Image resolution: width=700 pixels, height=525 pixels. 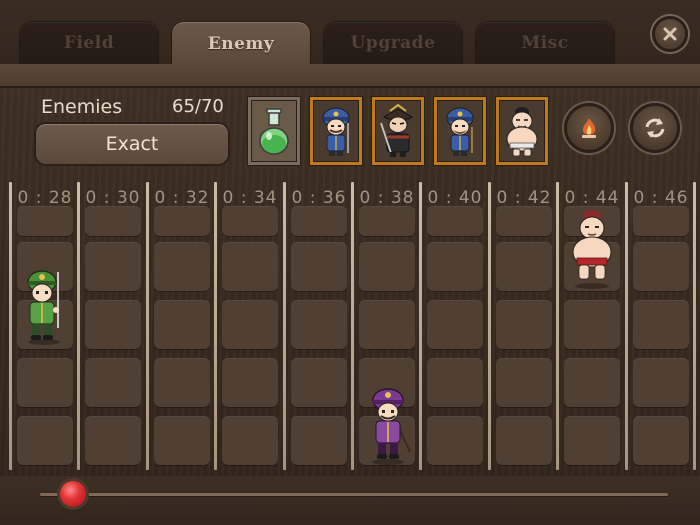 I want to click on placed-green-soldier, so click(x=44, y=306).